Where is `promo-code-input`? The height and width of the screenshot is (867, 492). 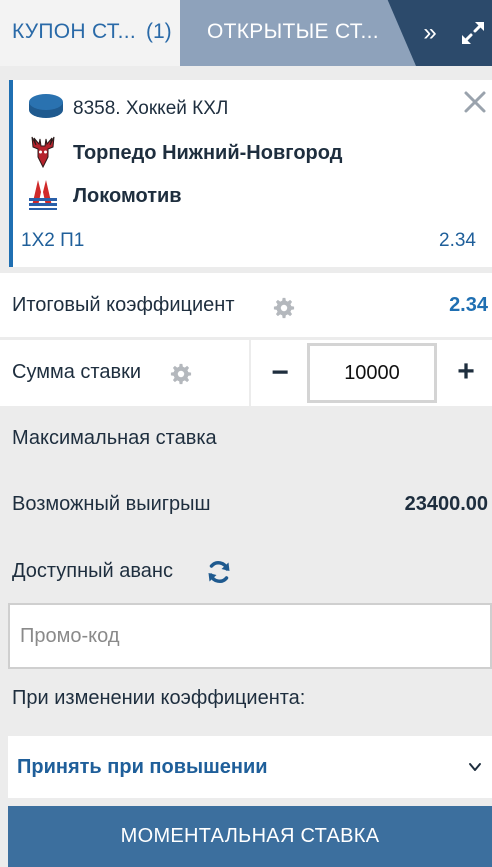 promo-code-input is located at coordinates (250, 636).